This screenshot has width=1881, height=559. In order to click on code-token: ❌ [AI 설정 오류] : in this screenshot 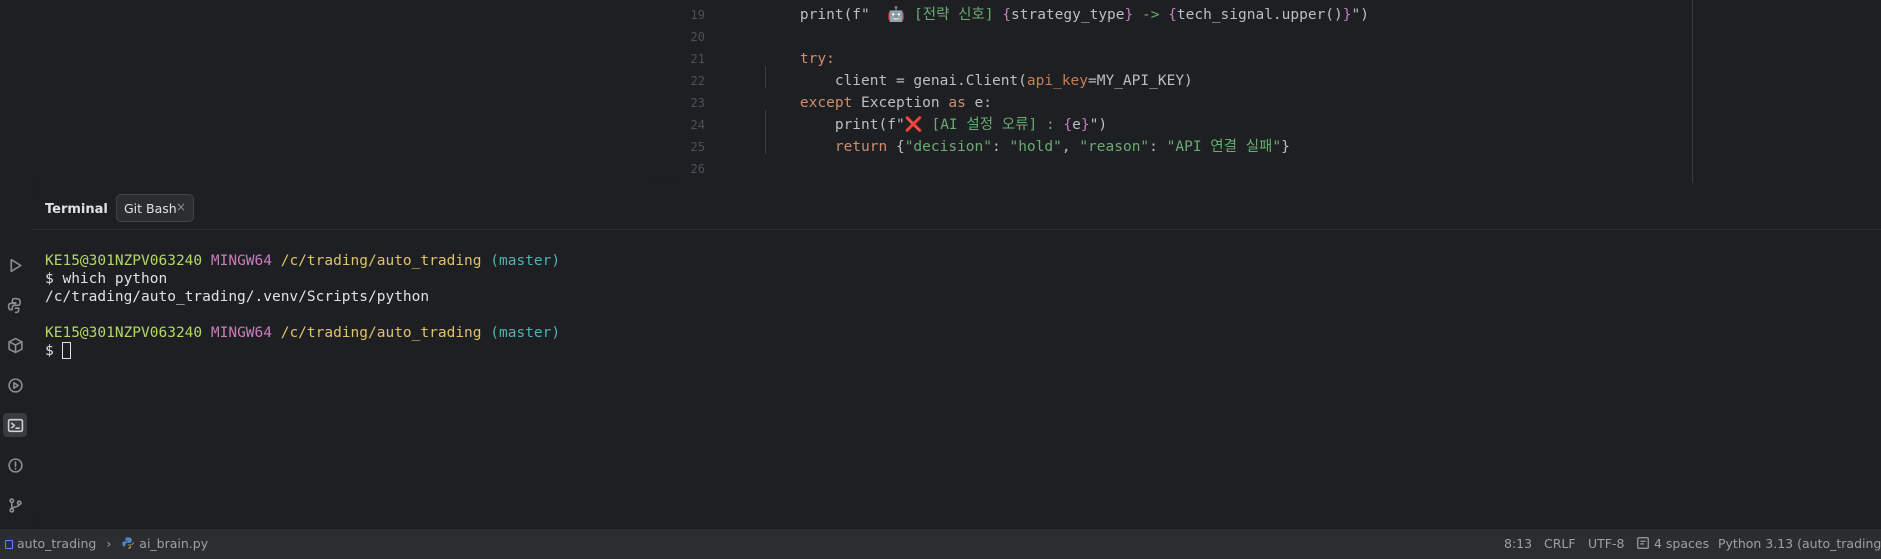, I will do `click(984, 125)`.